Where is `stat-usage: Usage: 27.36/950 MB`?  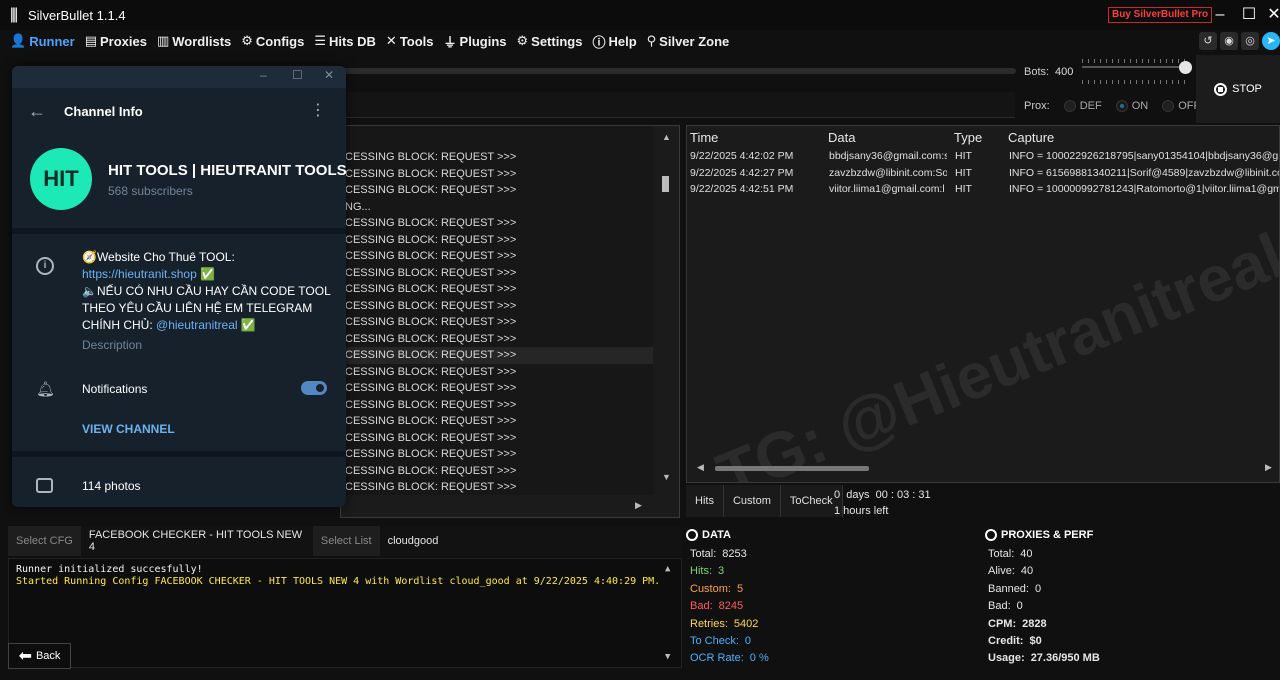
stat-usage: Usage: 27.36/950 MB is located at coordinates (1044, 658).